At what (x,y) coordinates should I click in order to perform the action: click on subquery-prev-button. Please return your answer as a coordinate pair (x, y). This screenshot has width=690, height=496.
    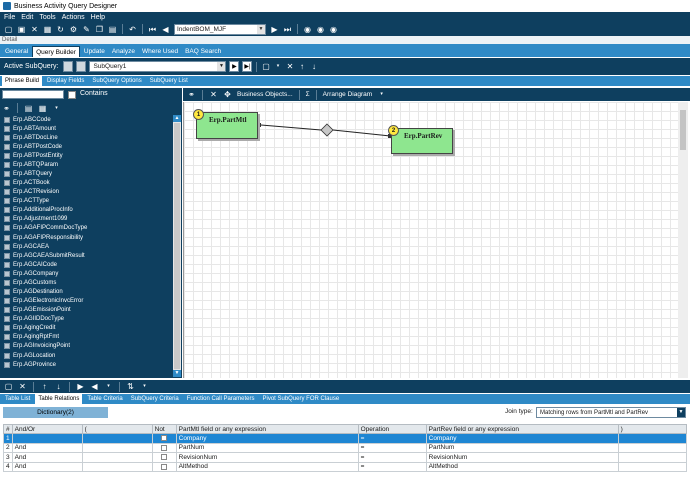
    Looking at the image, I should click on (68, 66).